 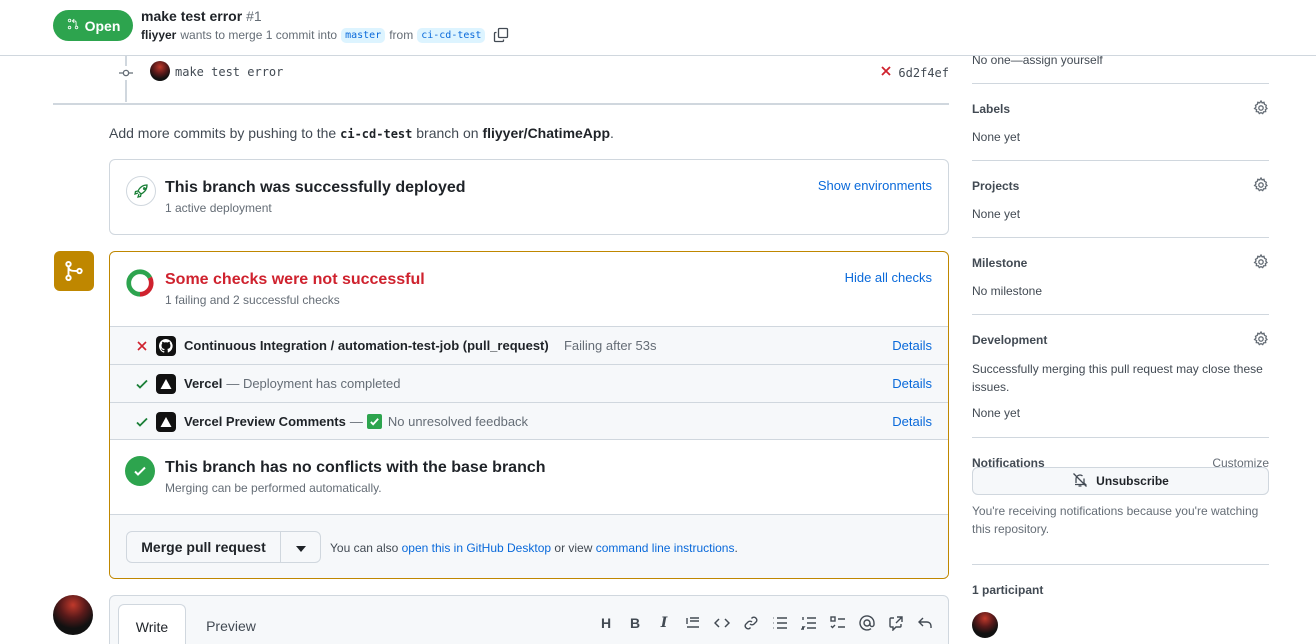 What do you see at coordinates (996, 413) in the screenshot?
I see `development-value: None yet` at bounding box center [996, 413].